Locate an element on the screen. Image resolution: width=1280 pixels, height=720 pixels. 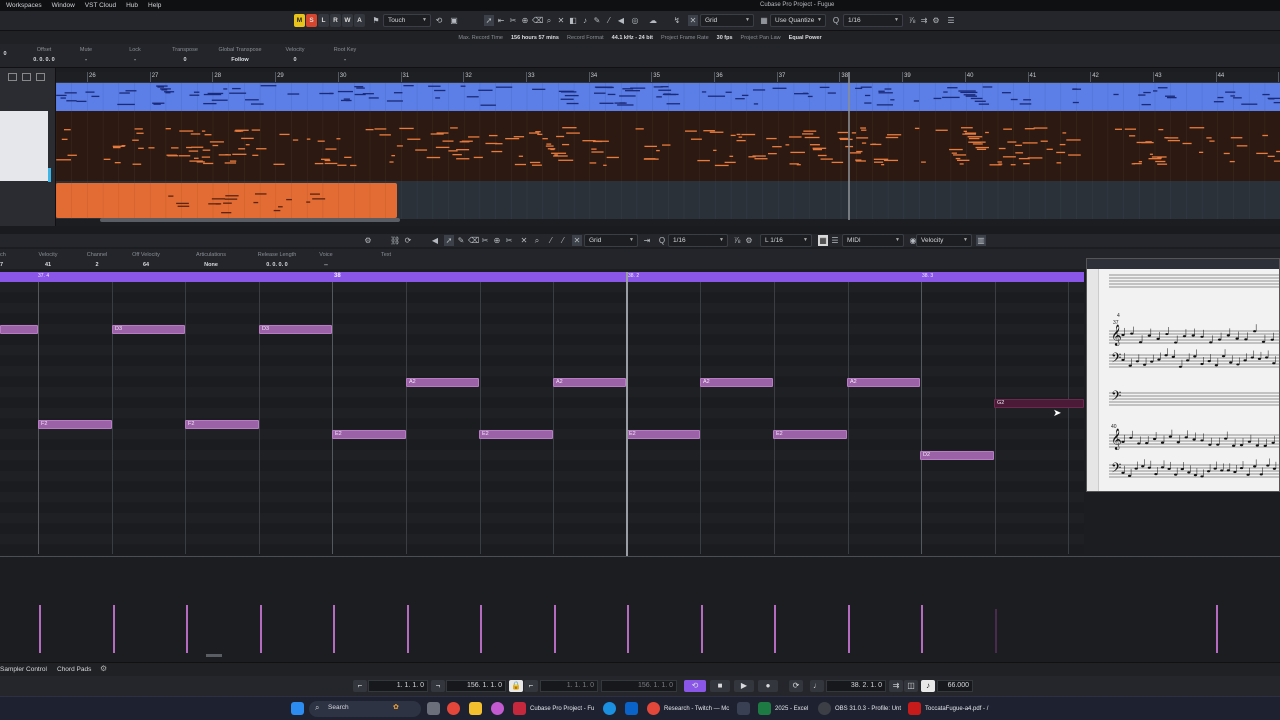
menu-hub: Hub is located at coordinates (132, 5).